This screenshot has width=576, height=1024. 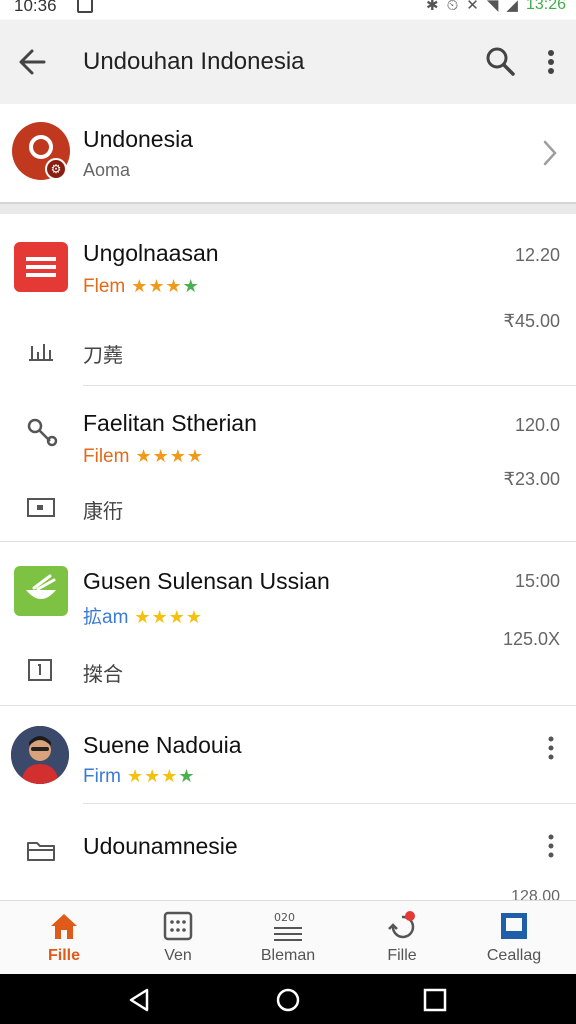 I want to click on system-back-icon, so click(x=140, y=1000).